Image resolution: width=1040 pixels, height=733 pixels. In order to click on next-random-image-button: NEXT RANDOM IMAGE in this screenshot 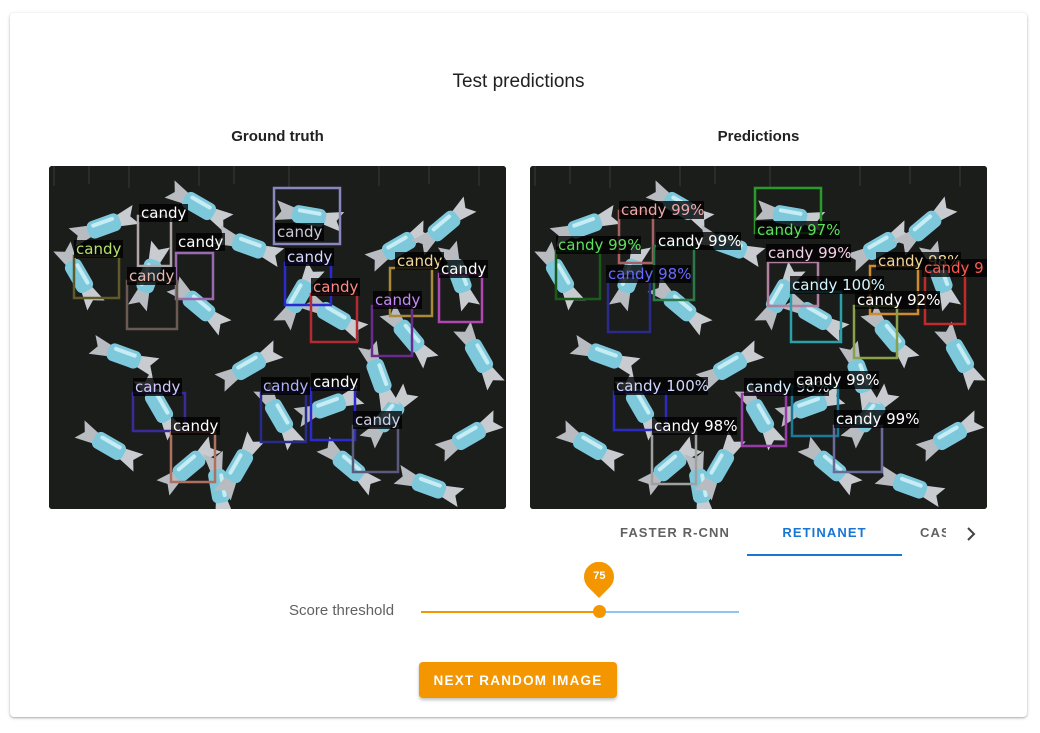, I will do `click(518, 680)`.